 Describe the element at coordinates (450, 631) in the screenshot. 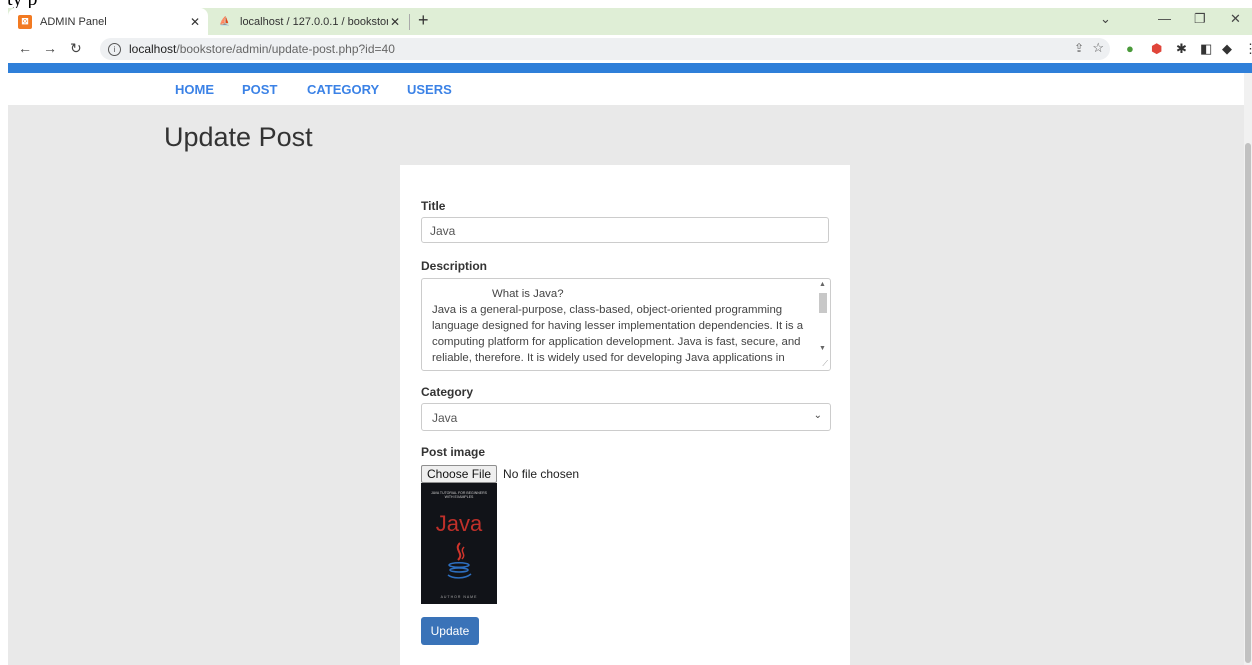

I see `update-button: Update` at that location.